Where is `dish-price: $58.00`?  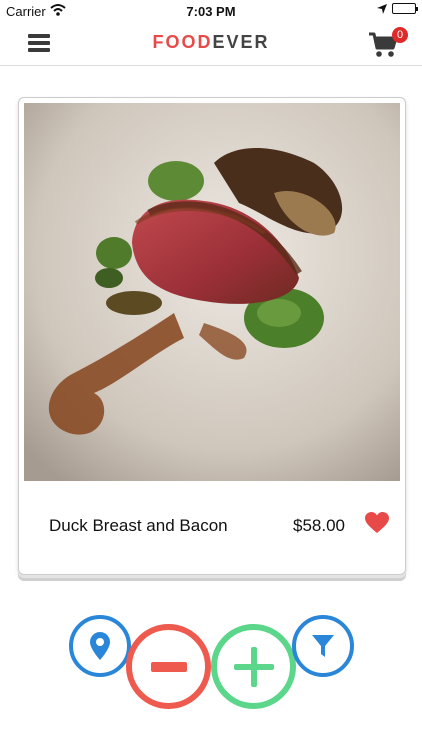 dish-price: $58.00 is located at coordinates (319, 525).